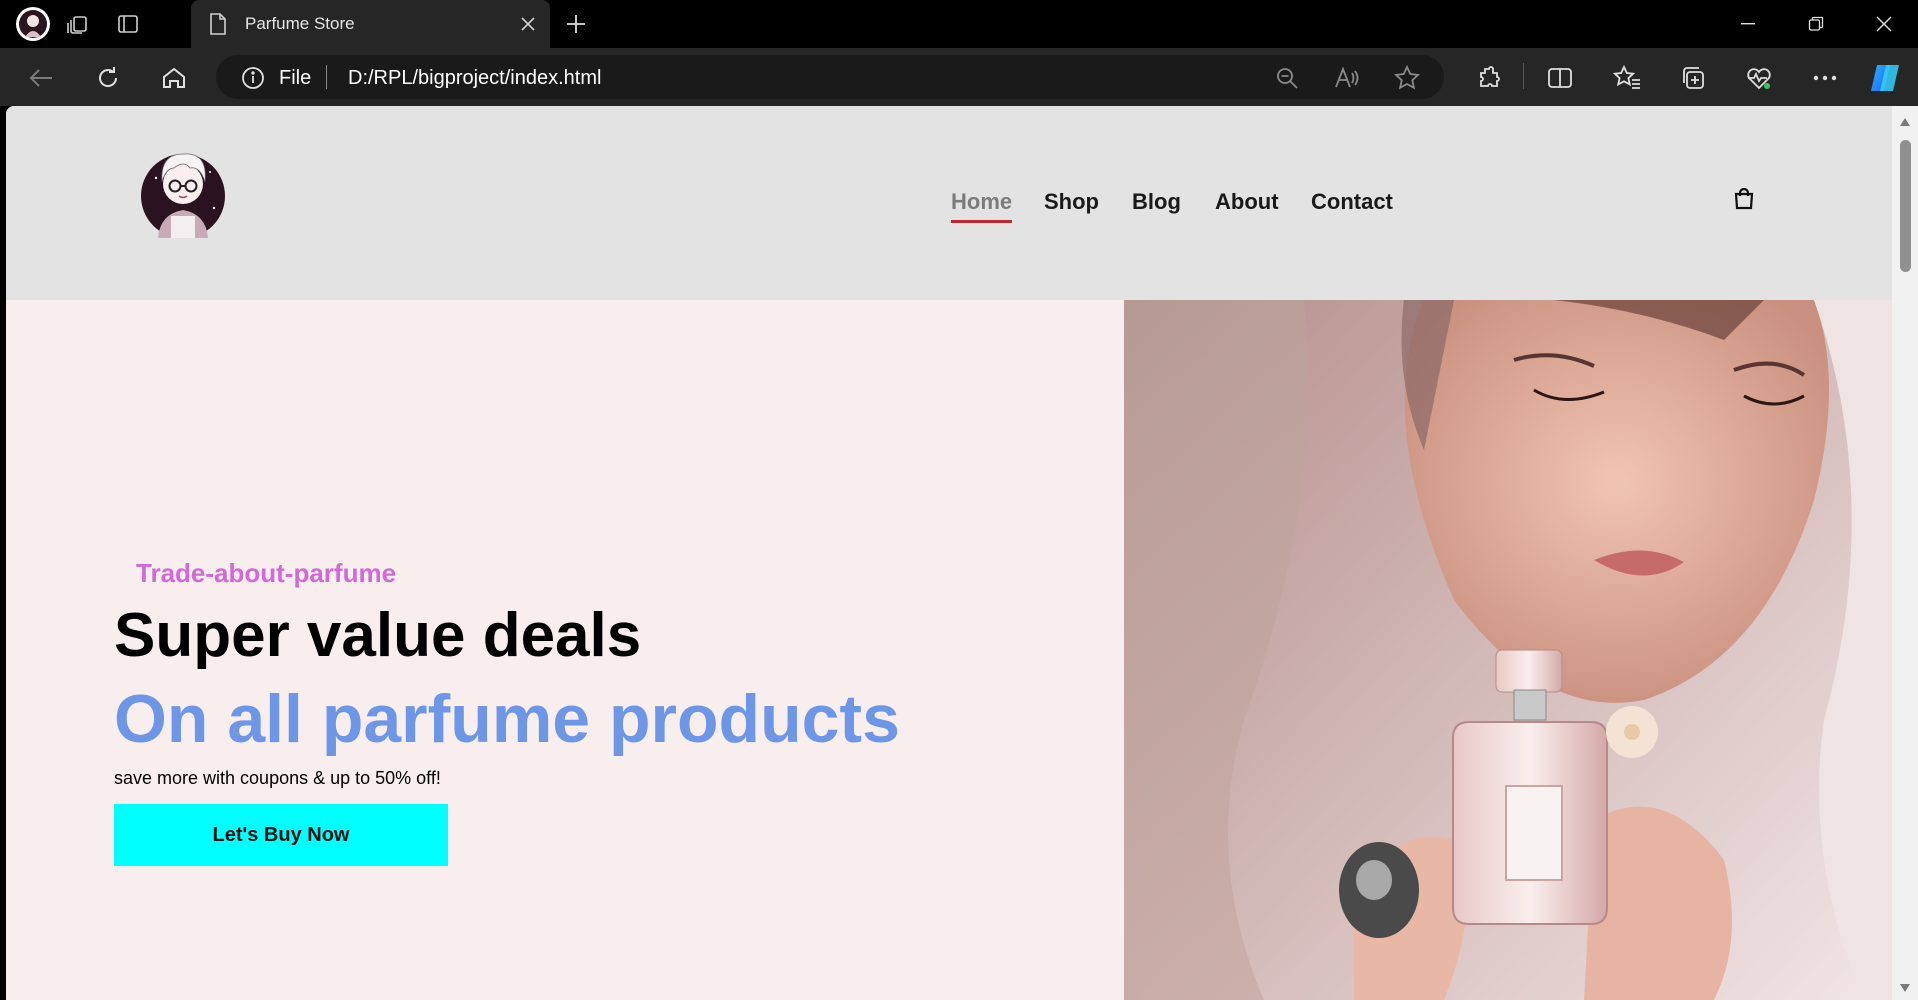  I want to click on buy-now-button: Let's Buy Now, so click(281, 835).